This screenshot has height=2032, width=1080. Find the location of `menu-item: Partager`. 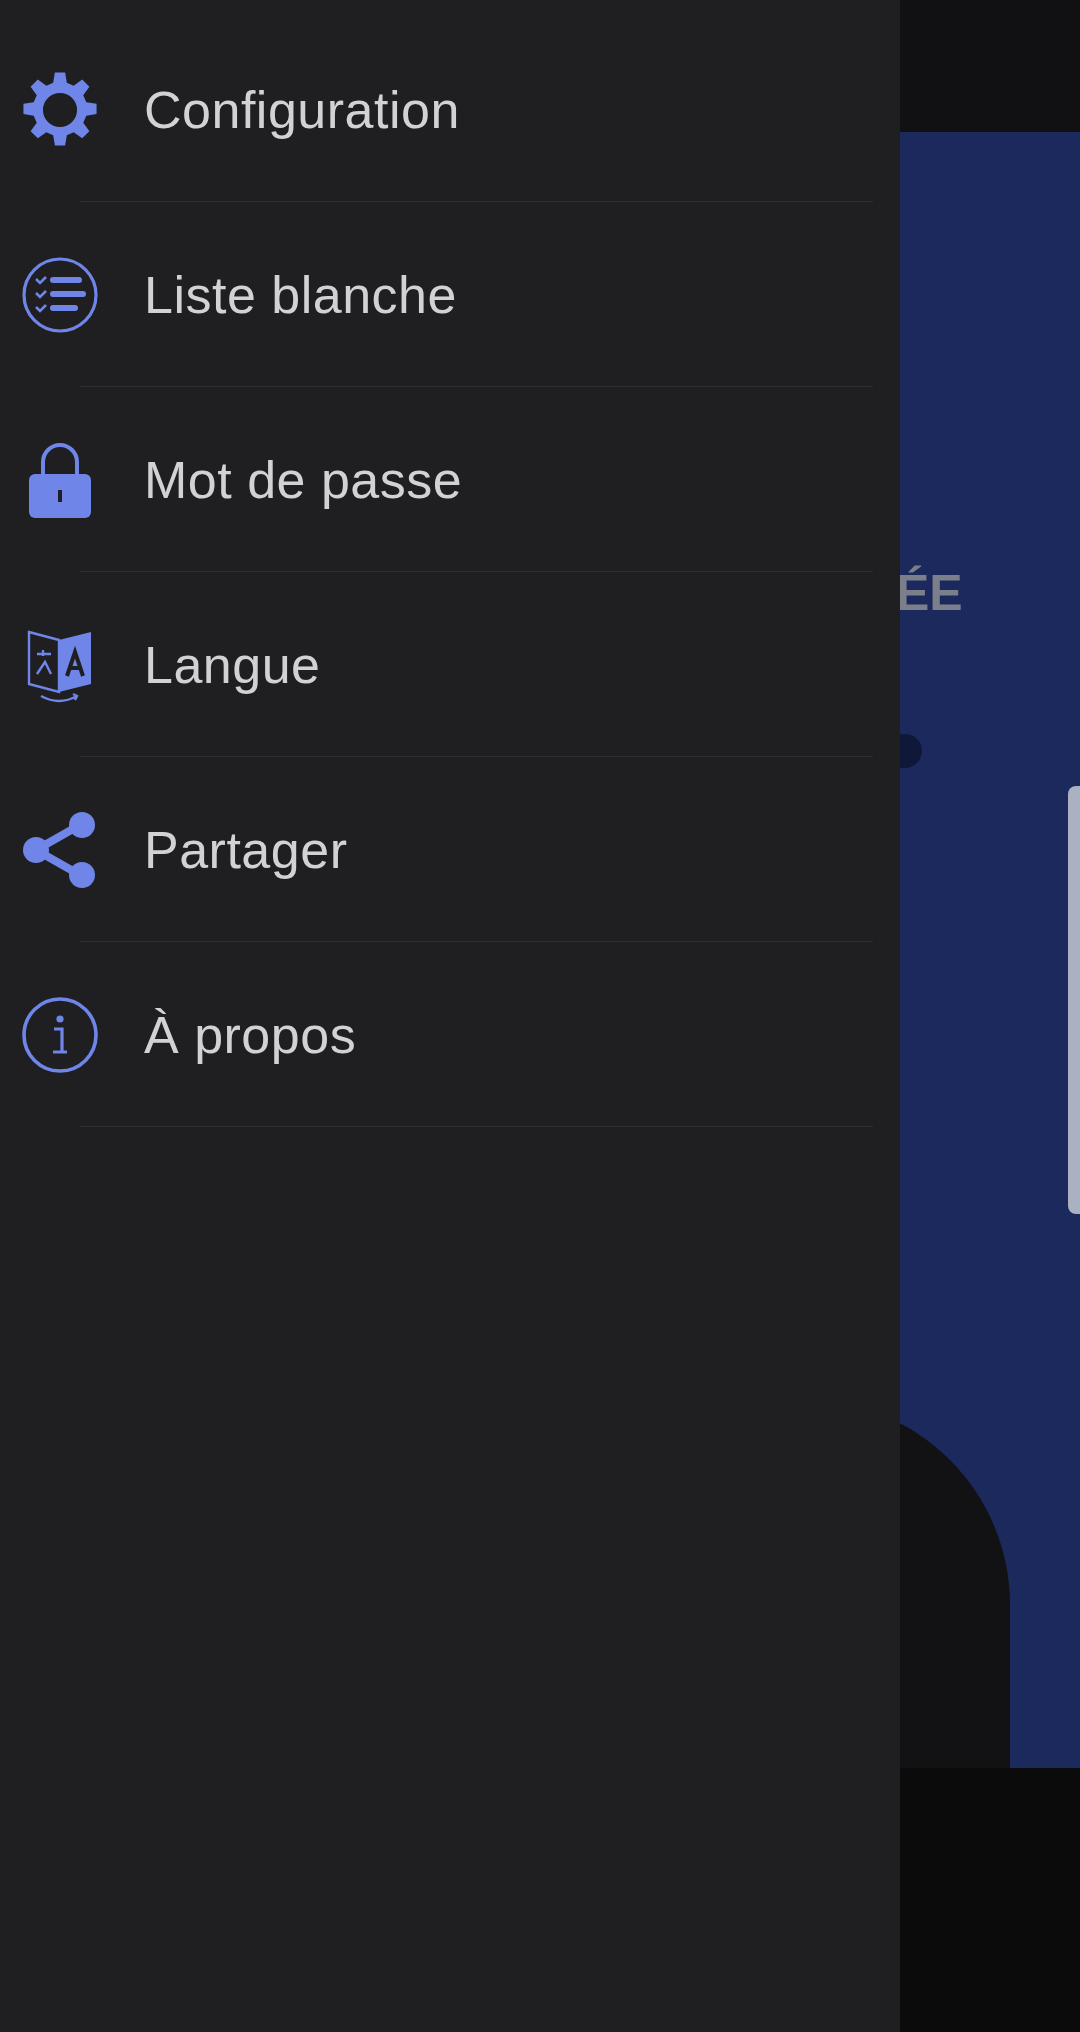

menu-item: Partager is located at coordinates (450, 849).